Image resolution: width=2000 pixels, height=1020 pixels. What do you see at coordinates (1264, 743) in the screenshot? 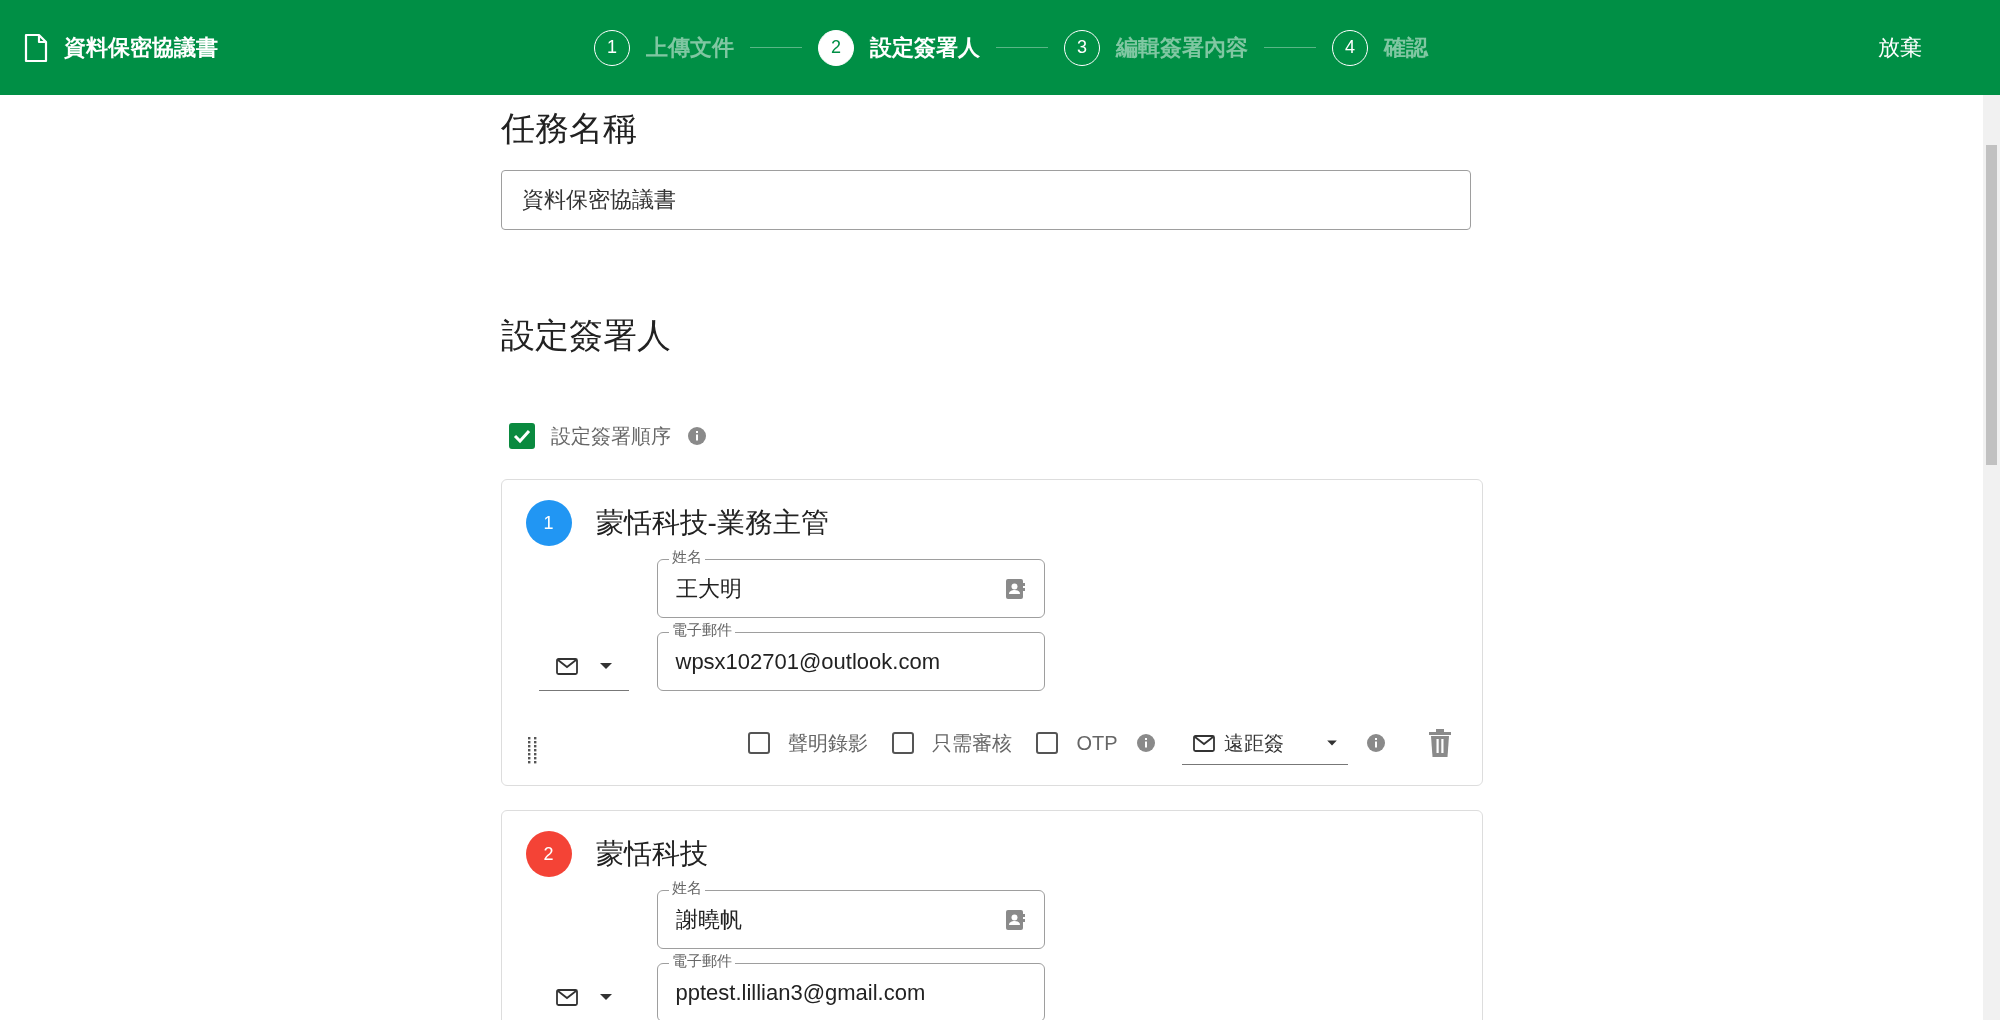
I see `signing-method-select: 遠距簽` at bounding box center [1264, 743].